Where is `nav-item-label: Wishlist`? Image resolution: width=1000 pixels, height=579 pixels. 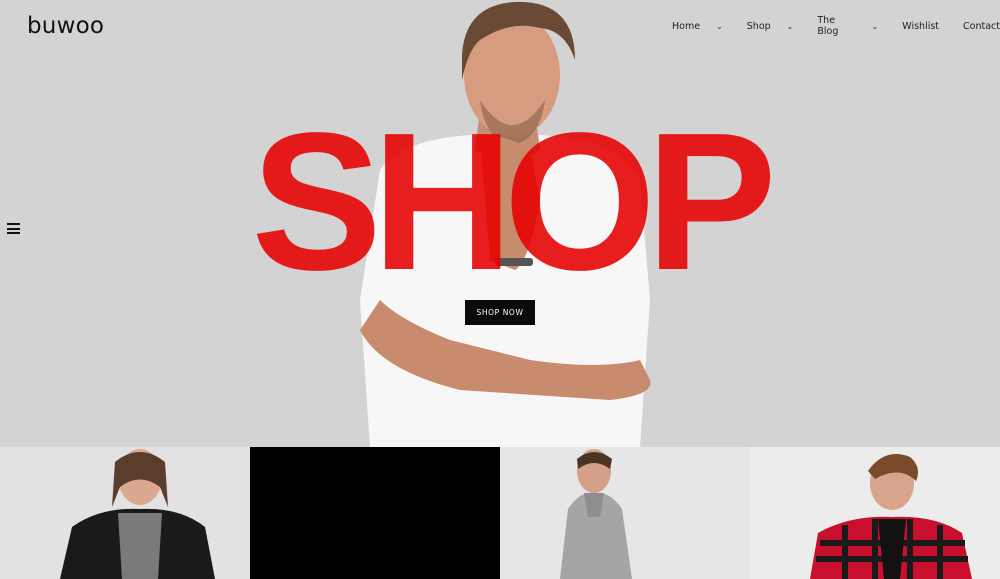 nav-item-label: Wishlist is located at coordinates (921, 26).